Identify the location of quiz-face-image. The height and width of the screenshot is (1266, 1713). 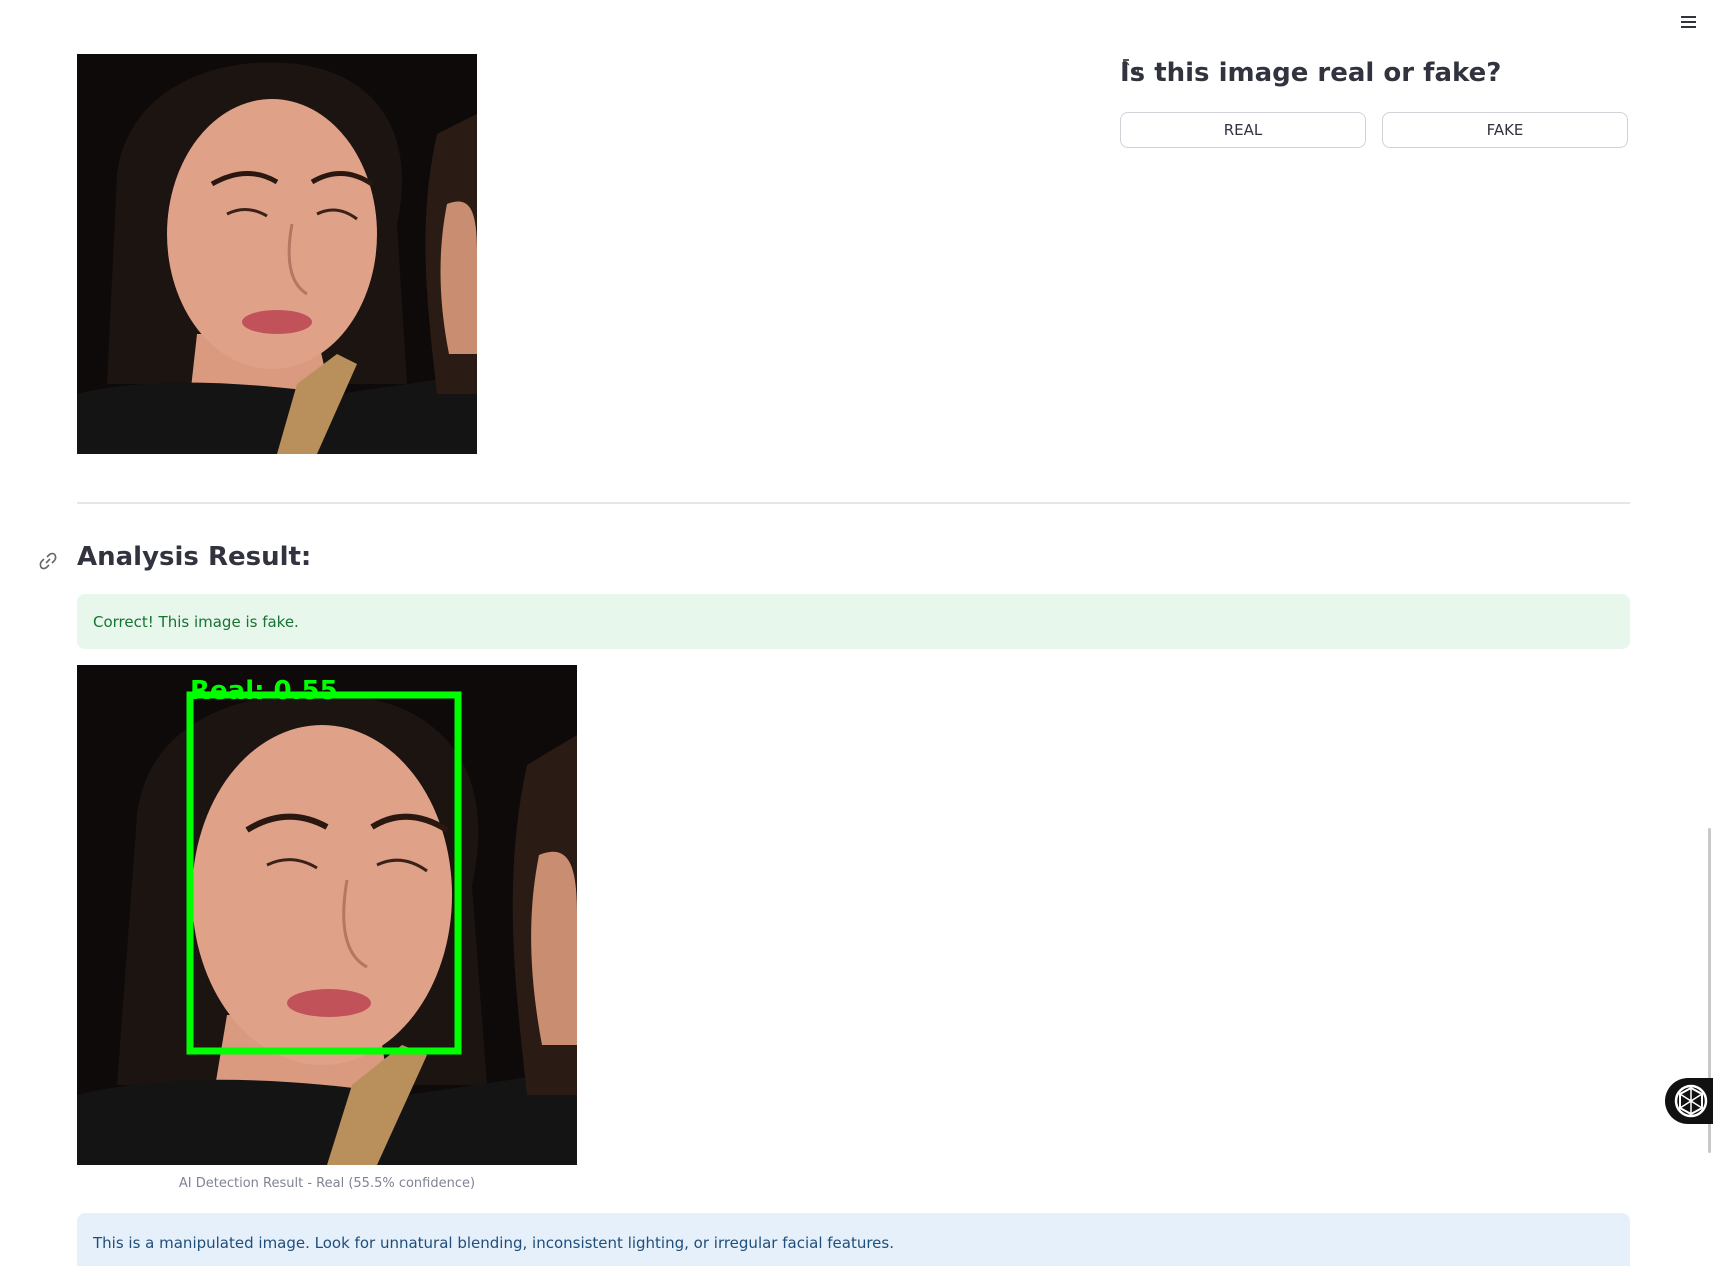
(277, 254).